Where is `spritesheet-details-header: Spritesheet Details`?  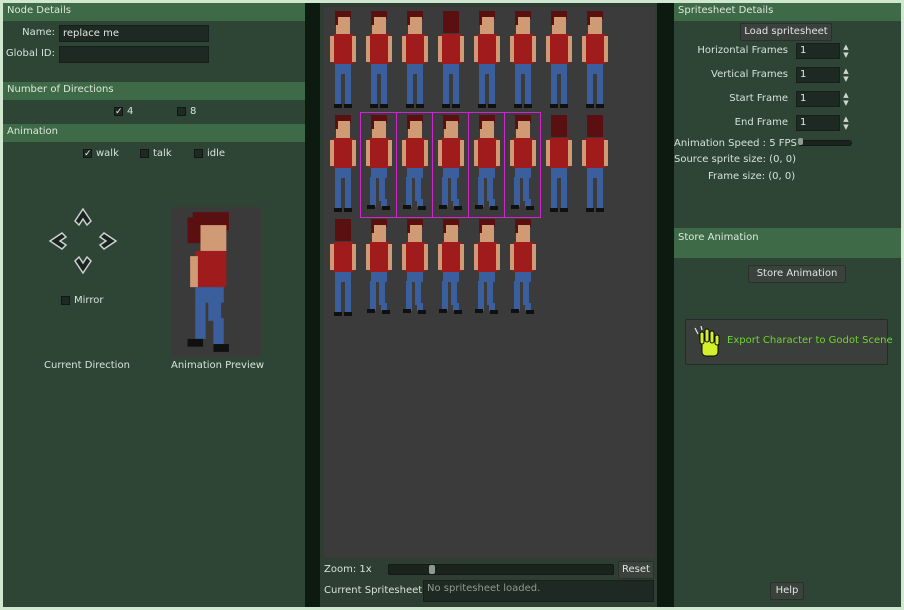 spritesheet-details-header: Spritesheet Details is located at coordinates (787, 12).